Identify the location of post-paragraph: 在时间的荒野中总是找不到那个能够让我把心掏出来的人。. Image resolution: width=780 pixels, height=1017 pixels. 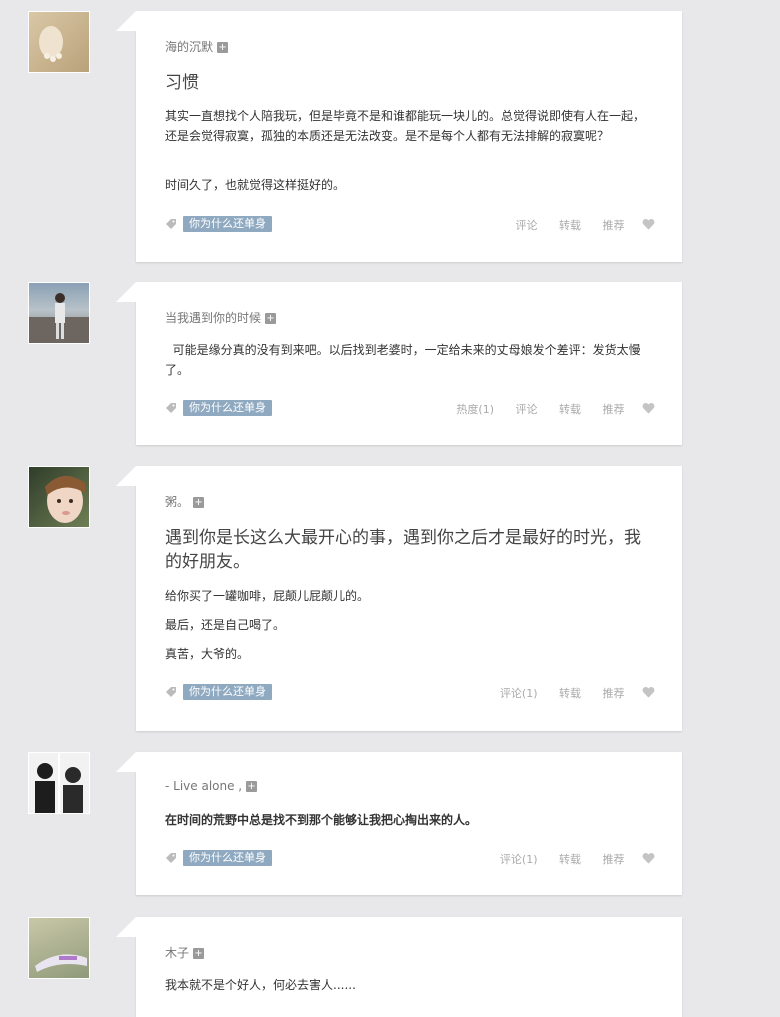
(321, 820).